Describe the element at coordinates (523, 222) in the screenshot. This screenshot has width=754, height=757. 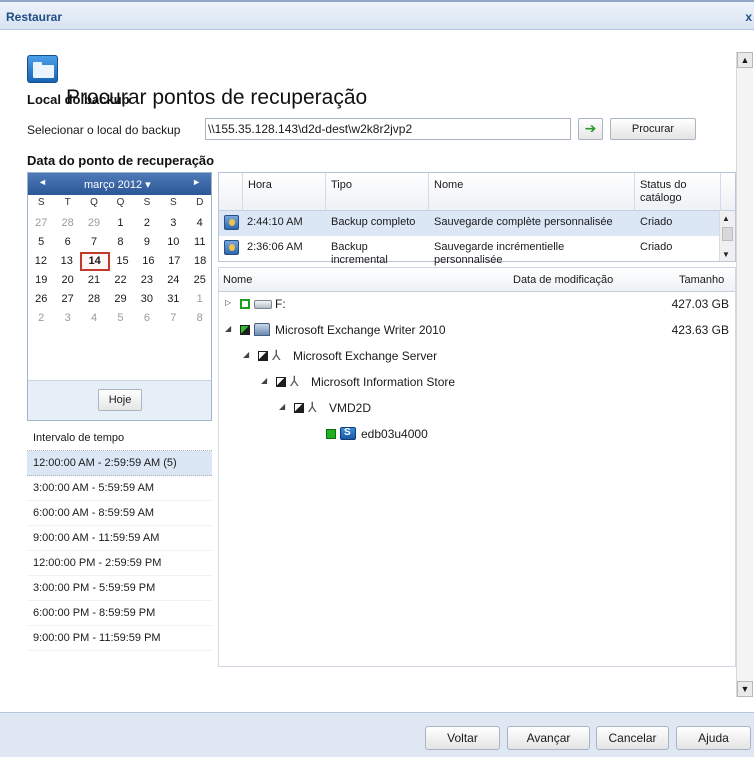
I see `recovery-point-nome: Sauvegarde complète personnalisée` at that location.